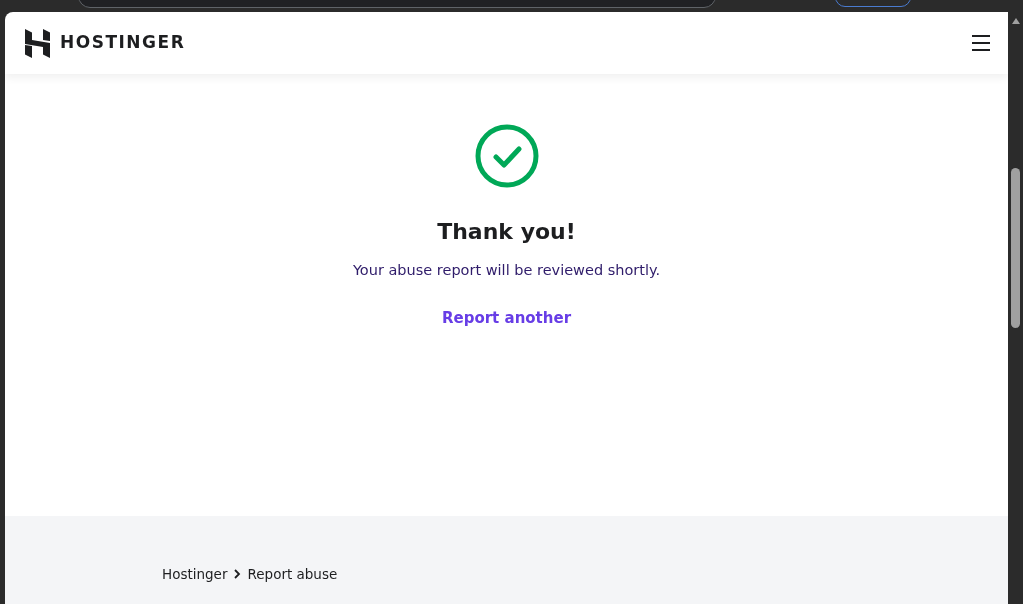  I want to click on logo-icon, so click(37, 43).